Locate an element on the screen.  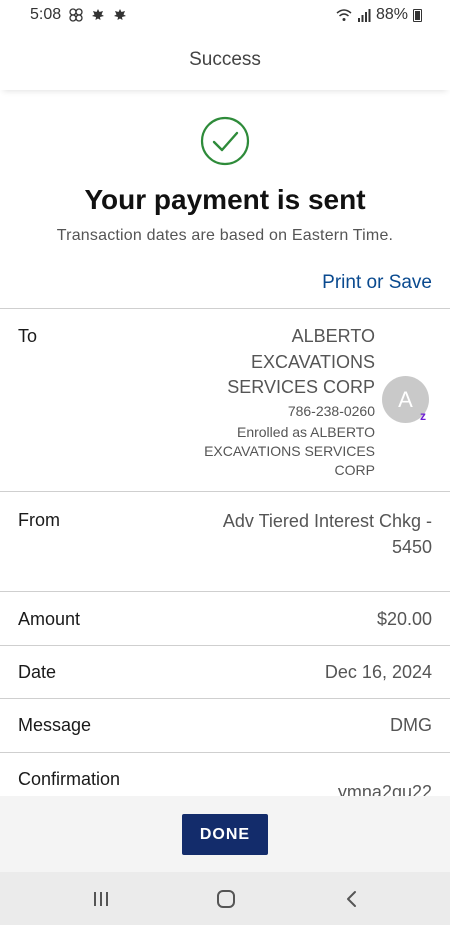
signal-icon is located at coordinates (364, 15).